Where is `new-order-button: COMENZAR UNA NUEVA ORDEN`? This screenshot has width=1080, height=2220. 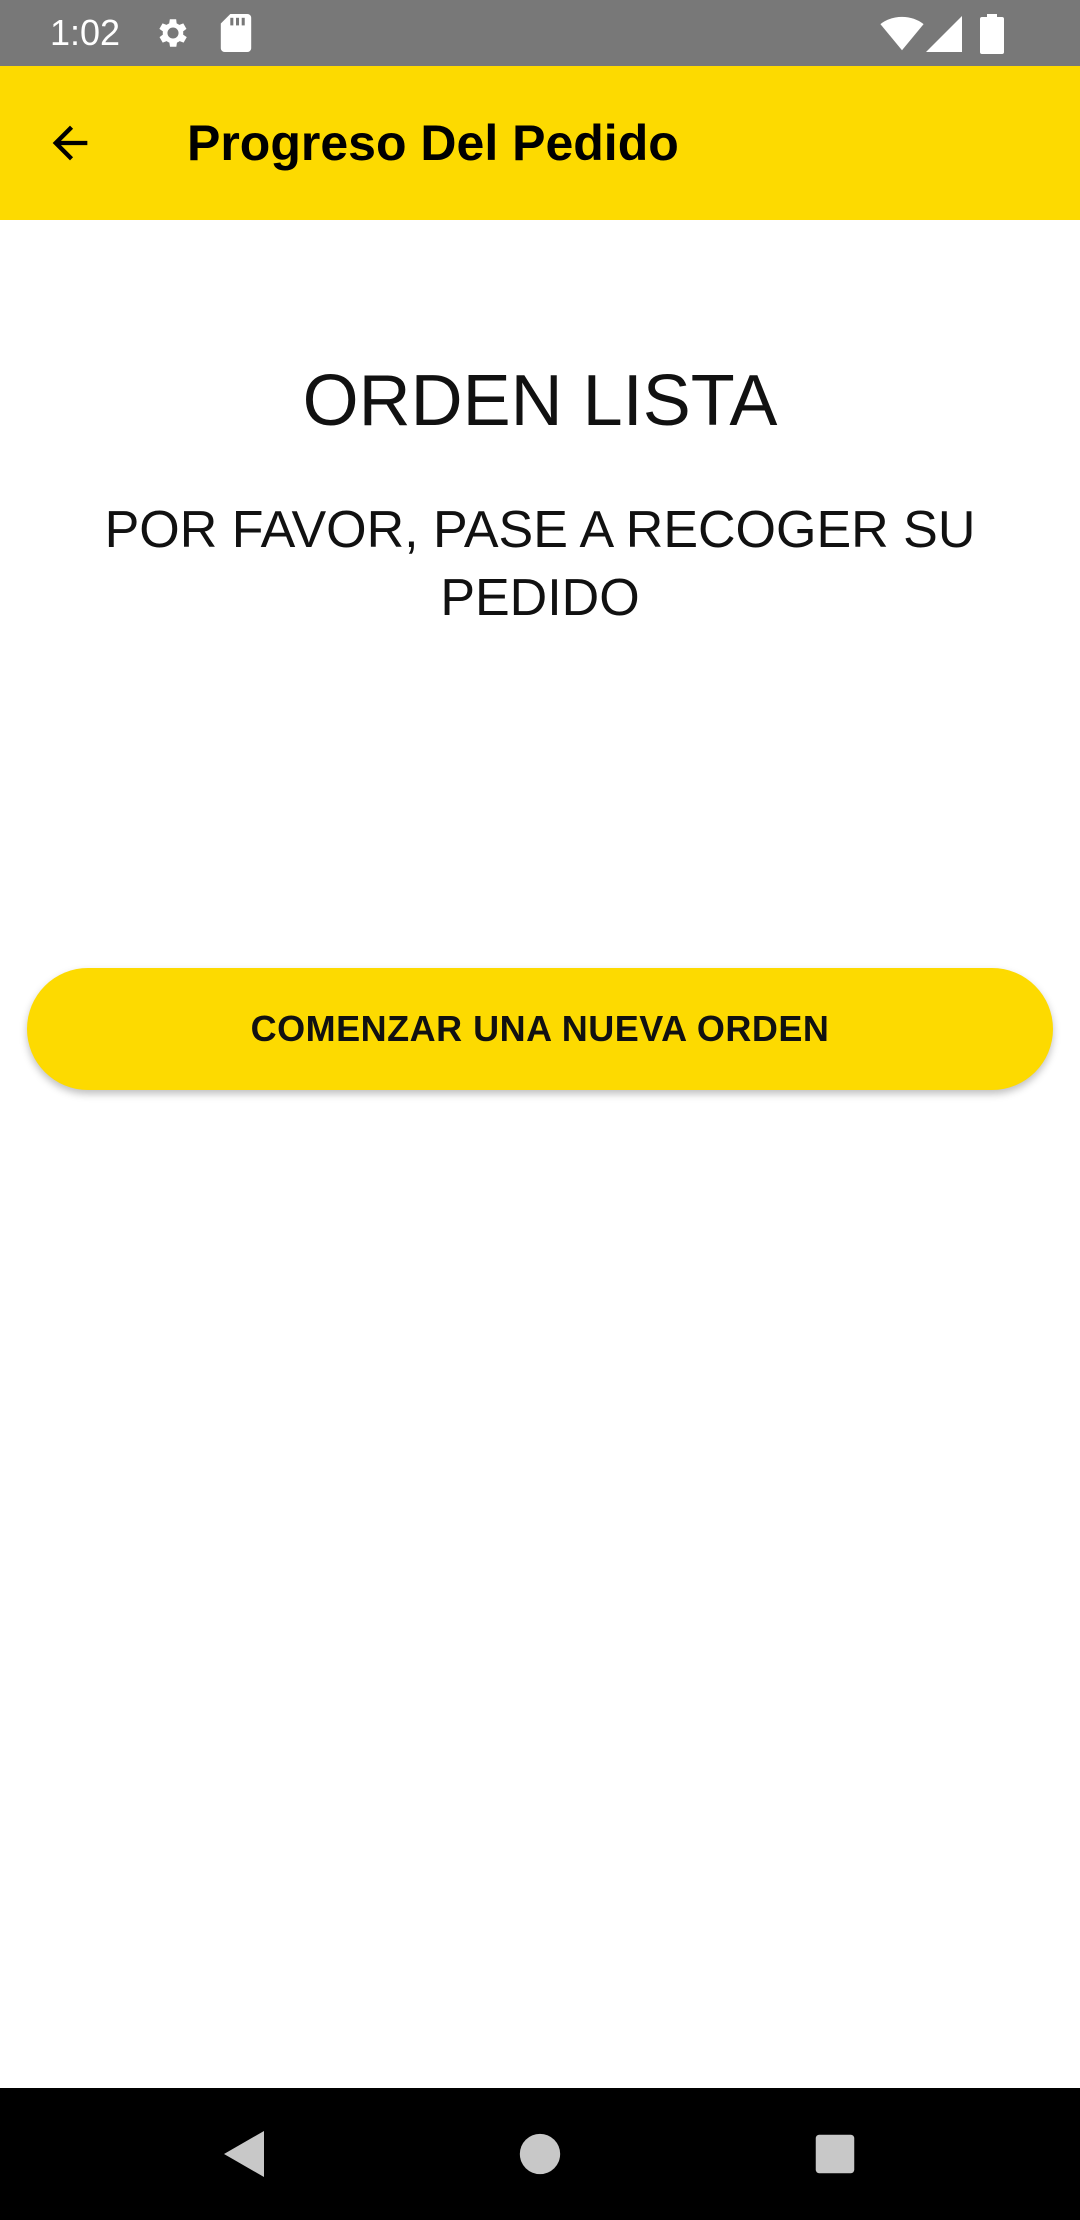 new-order-button: COMENZAR UNA NUEVA ORDEN is located at coordinates (540, 1029).